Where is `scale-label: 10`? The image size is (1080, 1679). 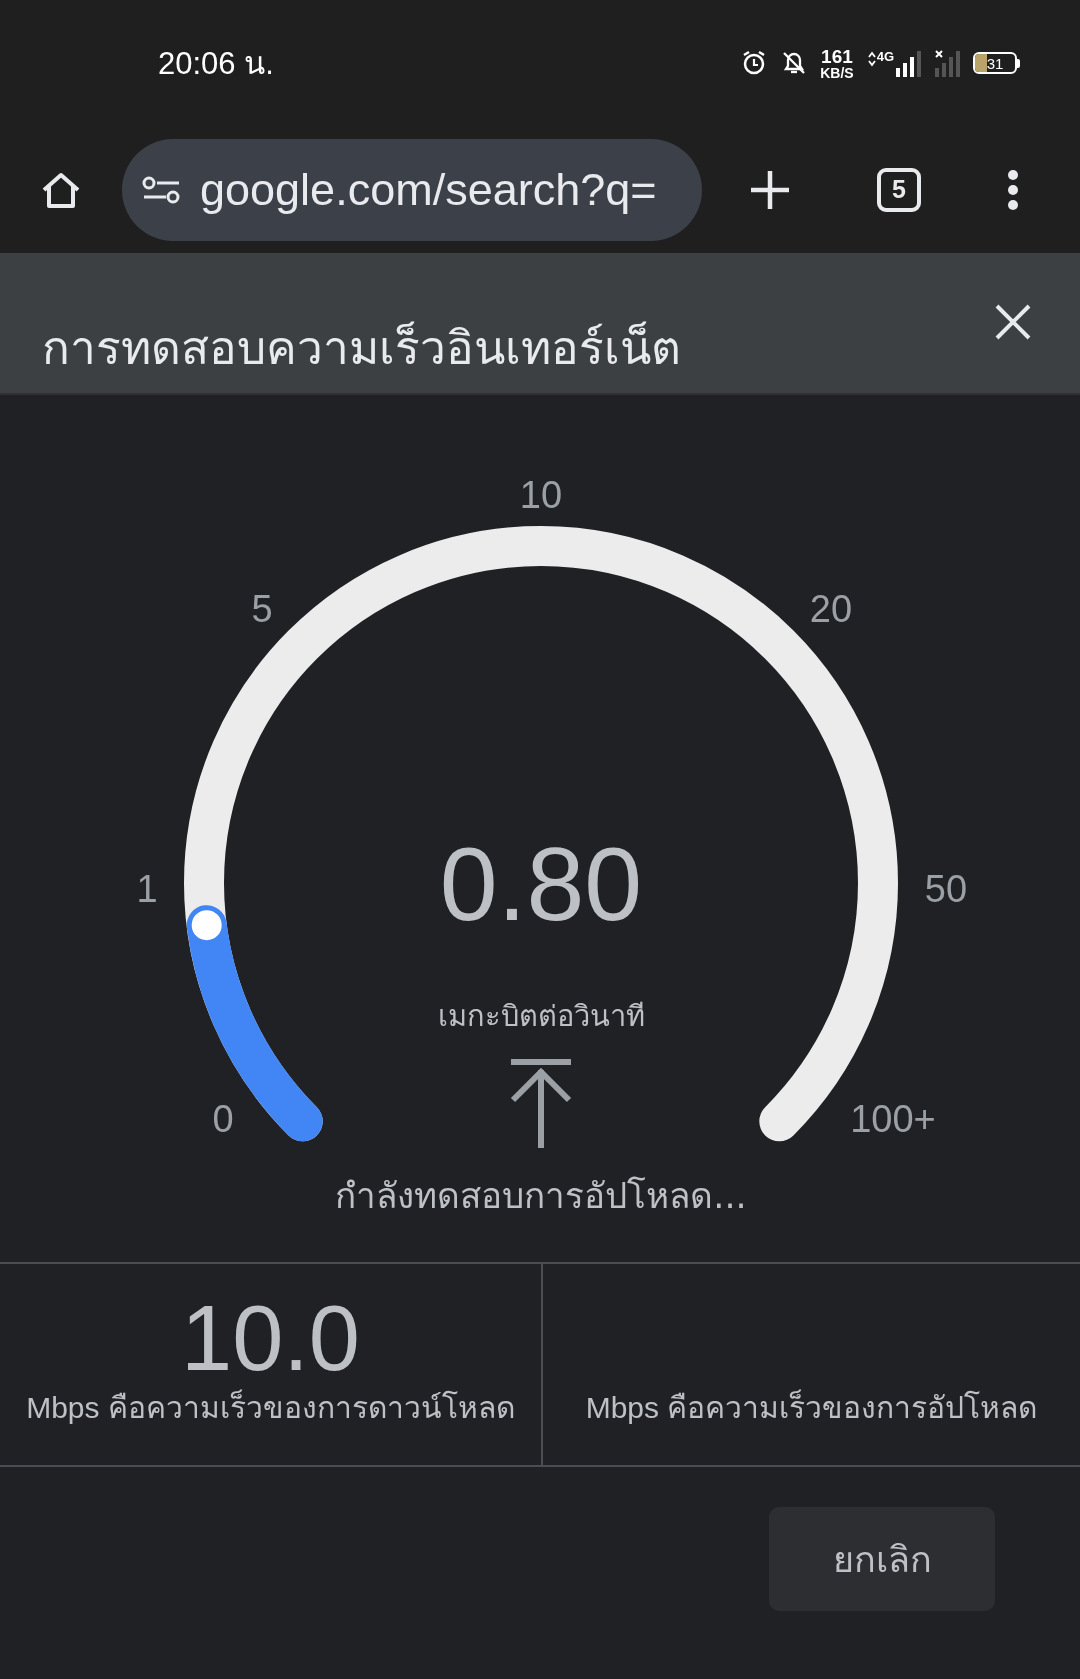
scale-label: 10 is located at coordinates (541, 495).